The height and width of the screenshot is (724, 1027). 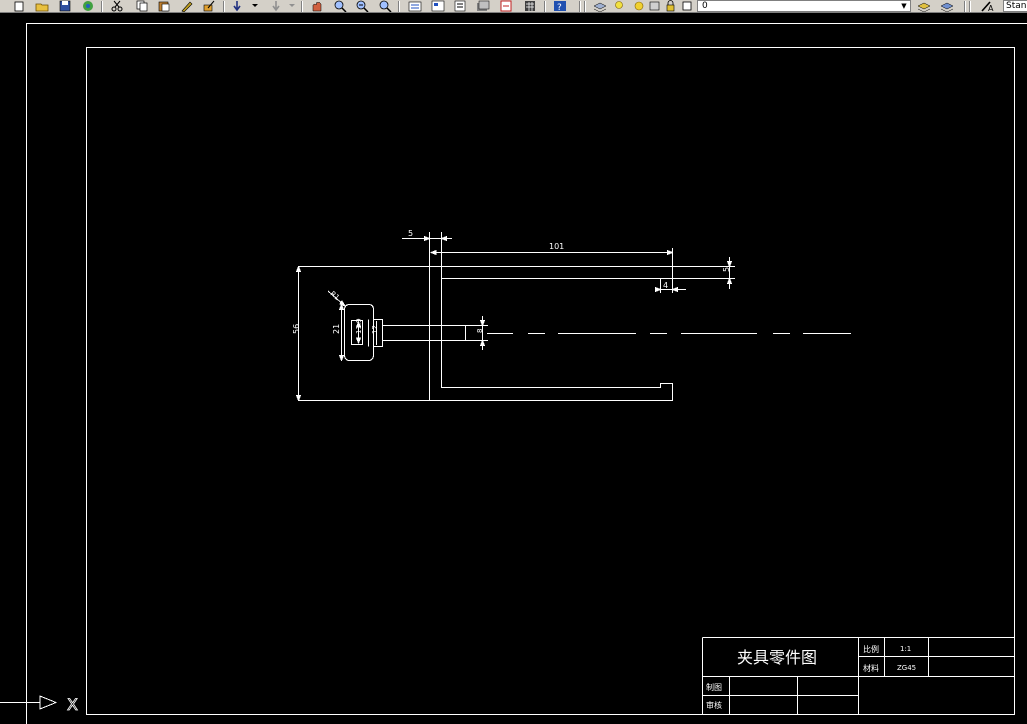 What do you see at coordinates (317, 6) in the screenshot?
I see `pan-icon` at bounding box center [317, 6].